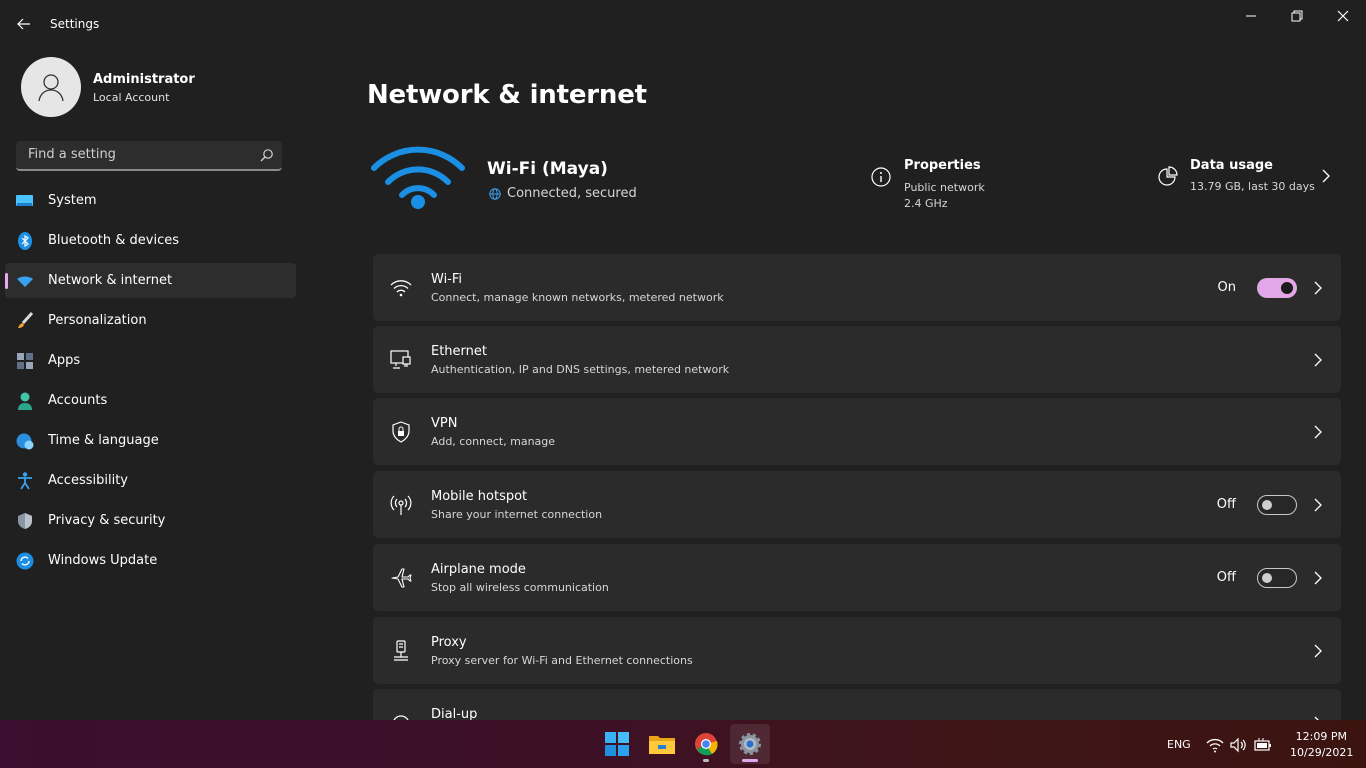 The width and height of the screenshot is (1366, 768). What do you see at coordinates (495, 193) in the screenshot?
I see `globe-icon` at bounding box center [495, 193].